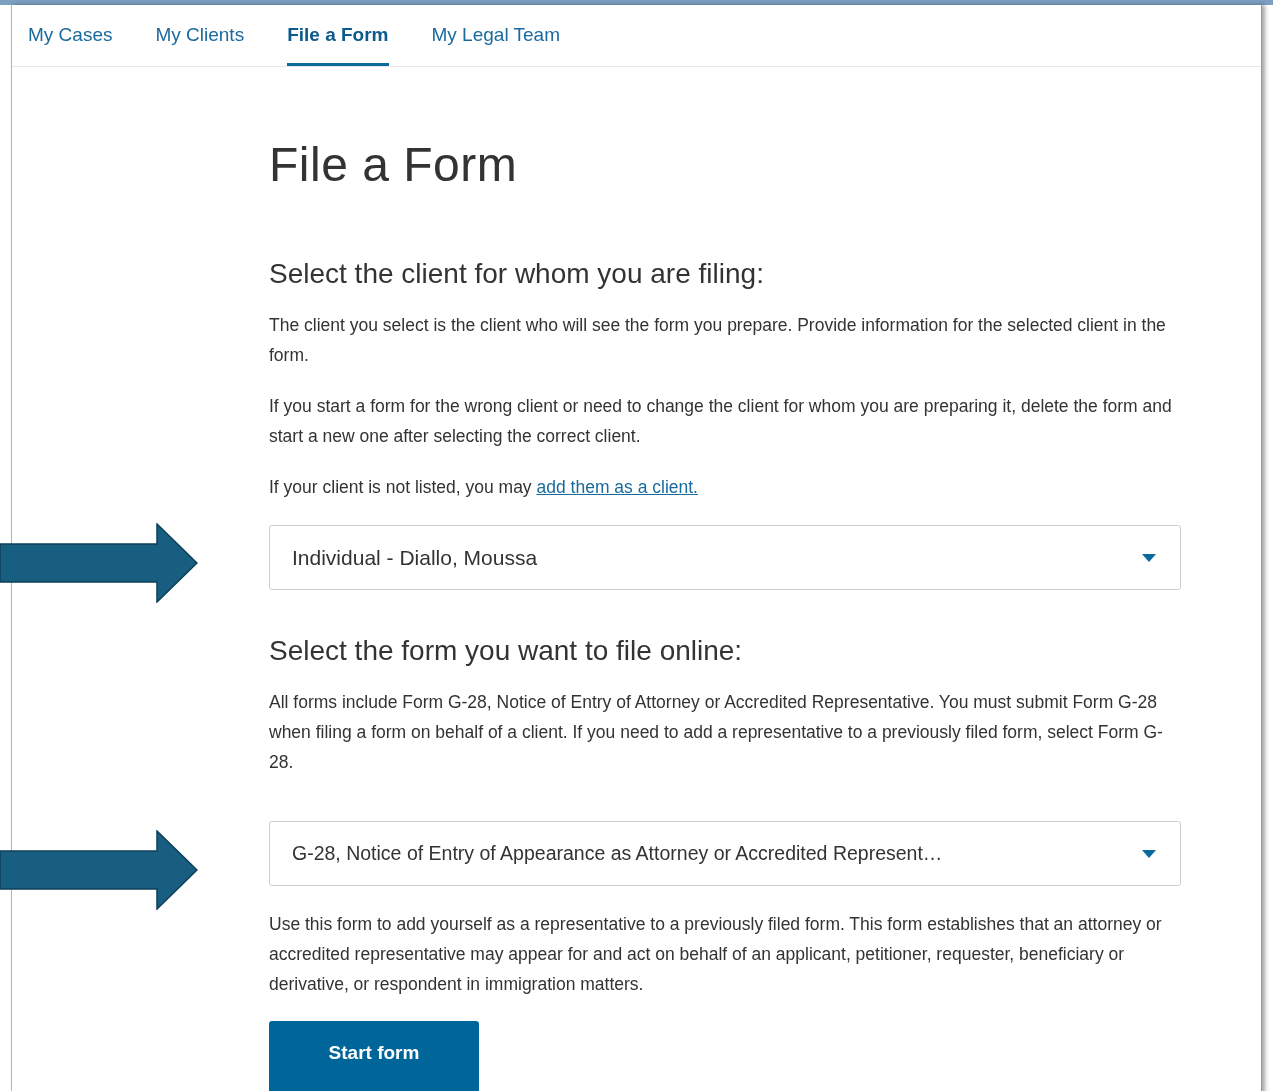  Describe the element at coordinates (718, 340) in the screenshot. I see `paragraph: The client you select is the client who will see the form you prepare. Provide information for the selected client in the form.` at that location.